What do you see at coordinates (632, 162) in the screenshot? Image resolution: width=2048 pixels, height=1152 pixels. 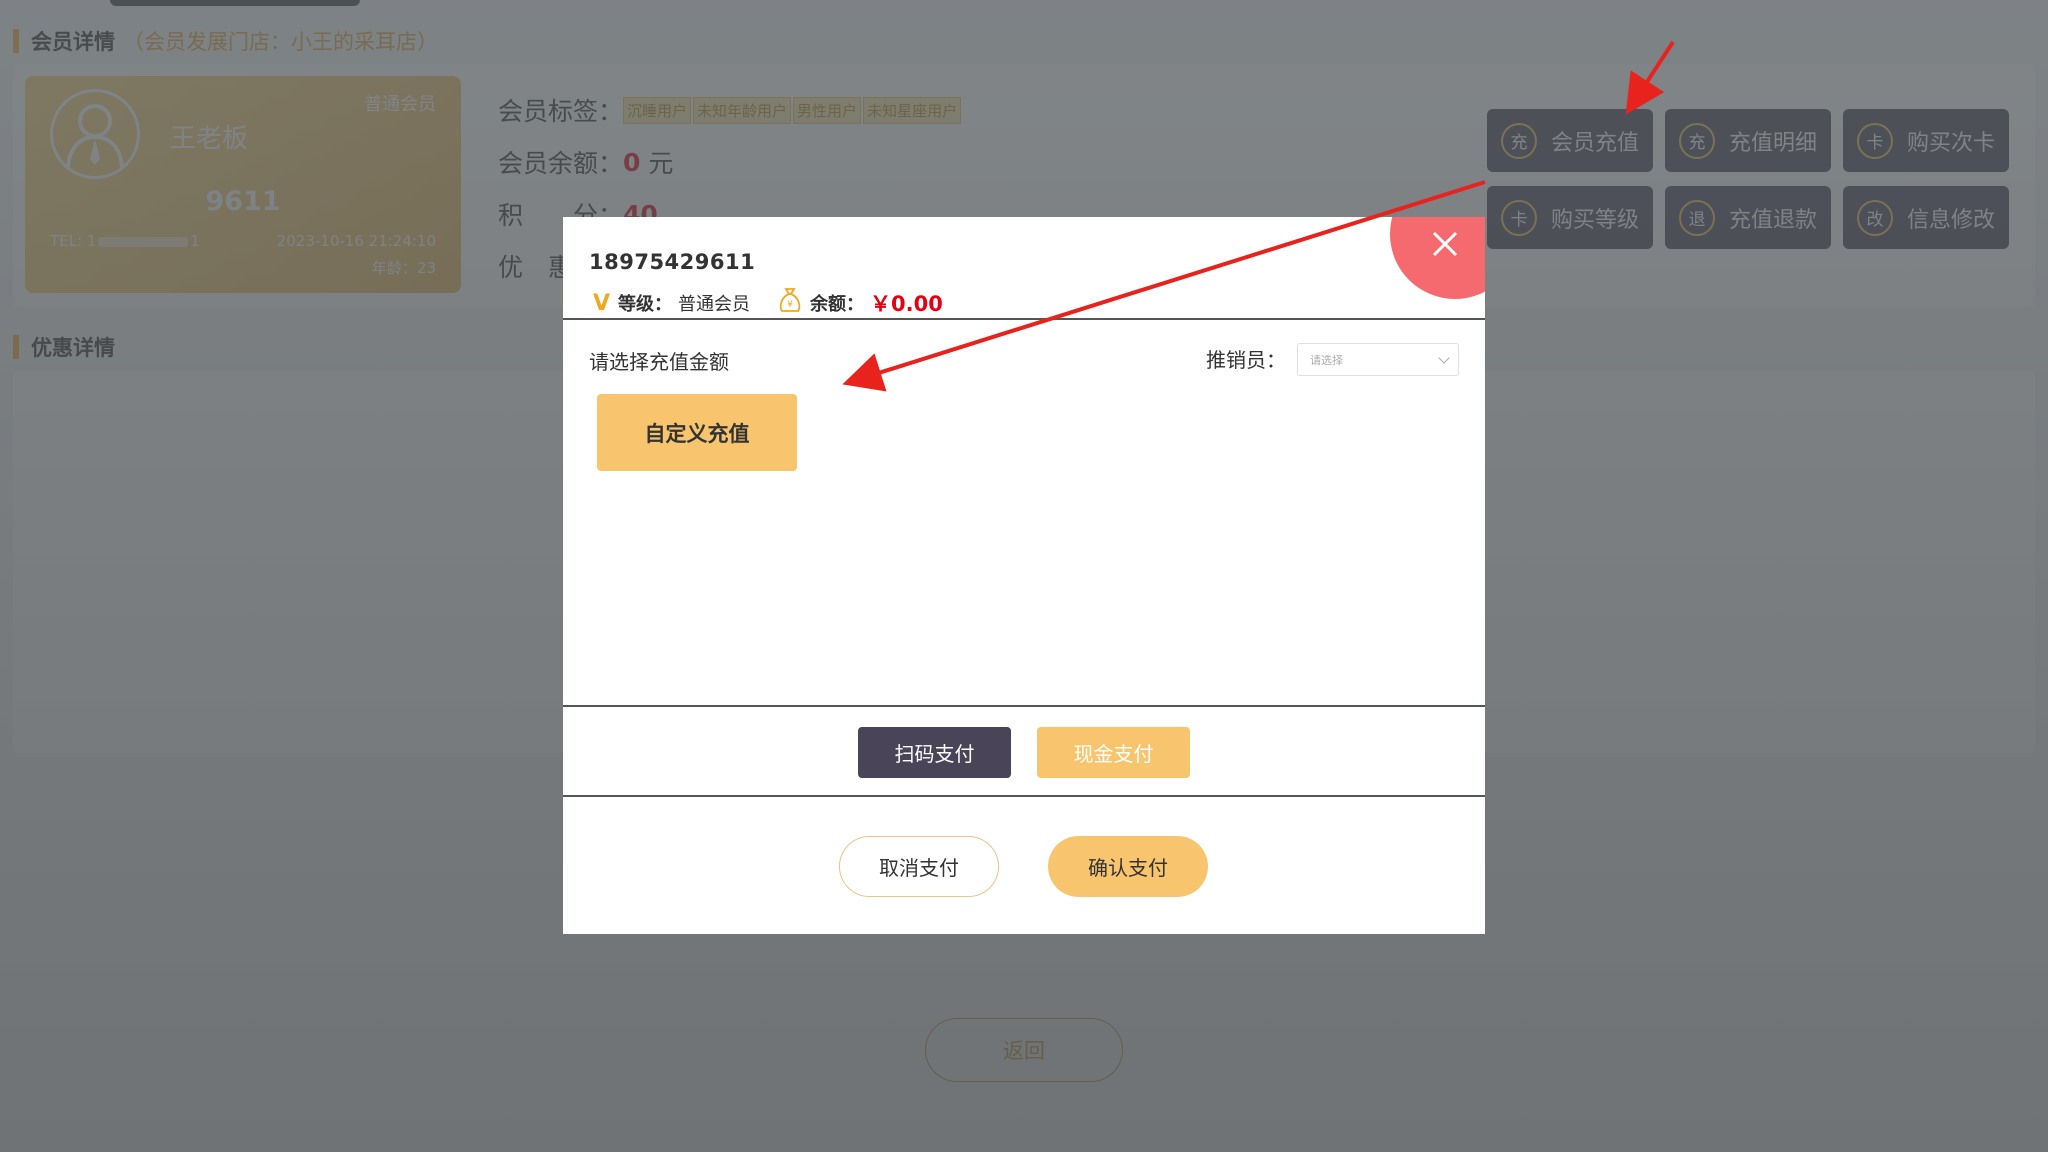 I see `balance-value: 0` at bounding box center [632, 162].